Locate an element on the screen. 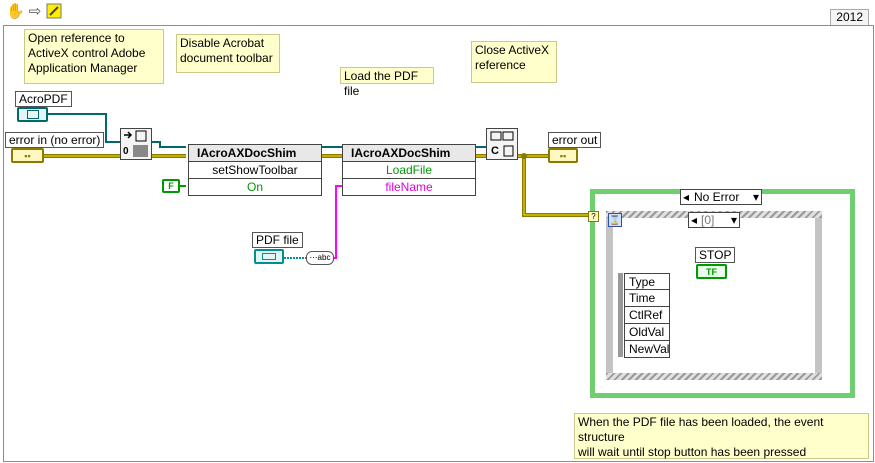 This screenshot has height=463, width=875. event-data-ctlref: CtlRef is located at coordinates (647, 315).